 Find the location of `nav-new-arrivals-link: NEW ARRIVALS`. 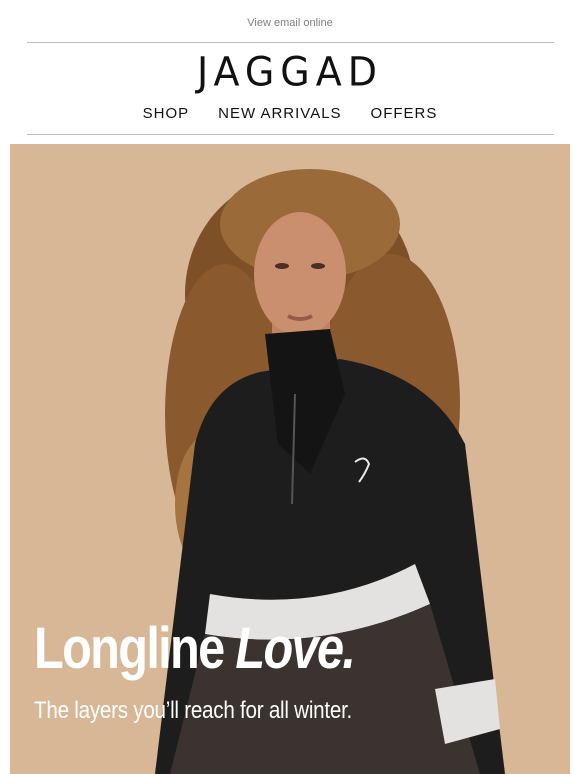

nav-new-arrivals-link: NEW ARRIVALS is located at coordinates (279, 113).